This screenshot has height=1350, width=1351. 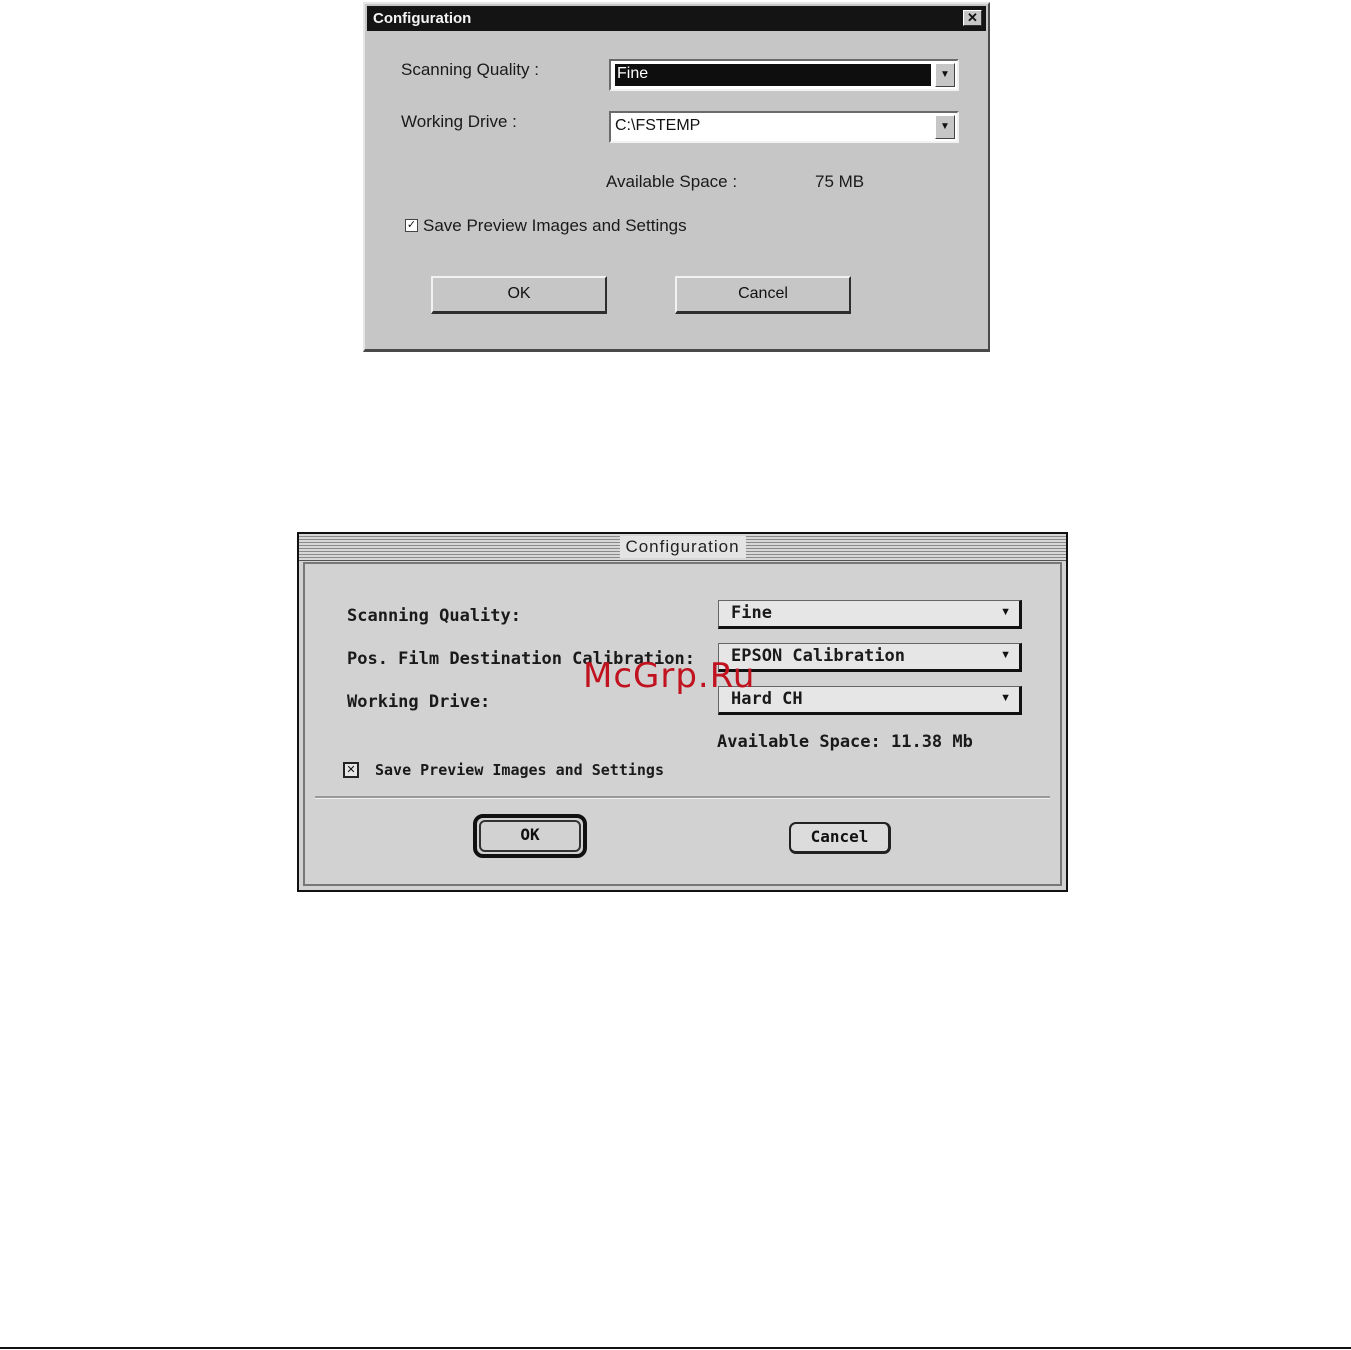 I want to click on windows-dialog-title: Configuration, so click(x=422, y=18).